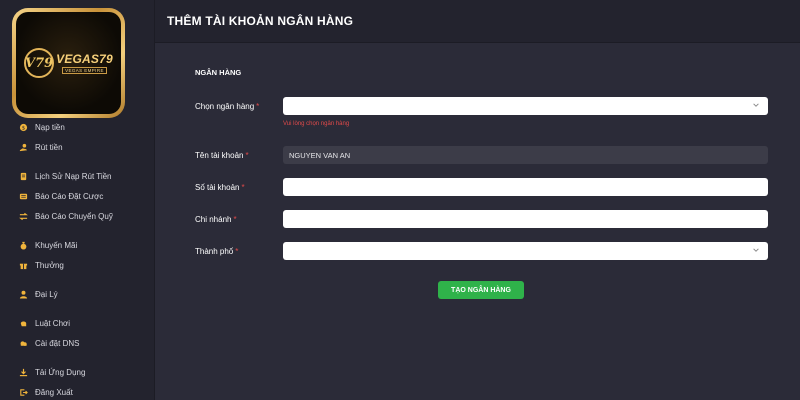 The image size is (800, 400). What do you see at coordinates (225, 106) in the screenshot?
I see `bank-label-text: Chọn ngân hàng` at bounding box center [225, 106].